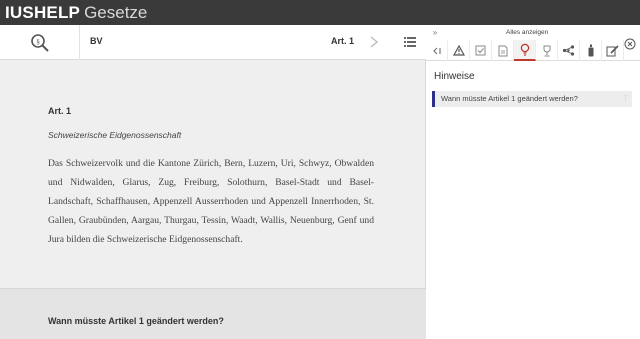  What do you see at coordinates (96, 41) in the screenshot?
I see `law-abbreviation: BV` at bounding box center [96, 41].